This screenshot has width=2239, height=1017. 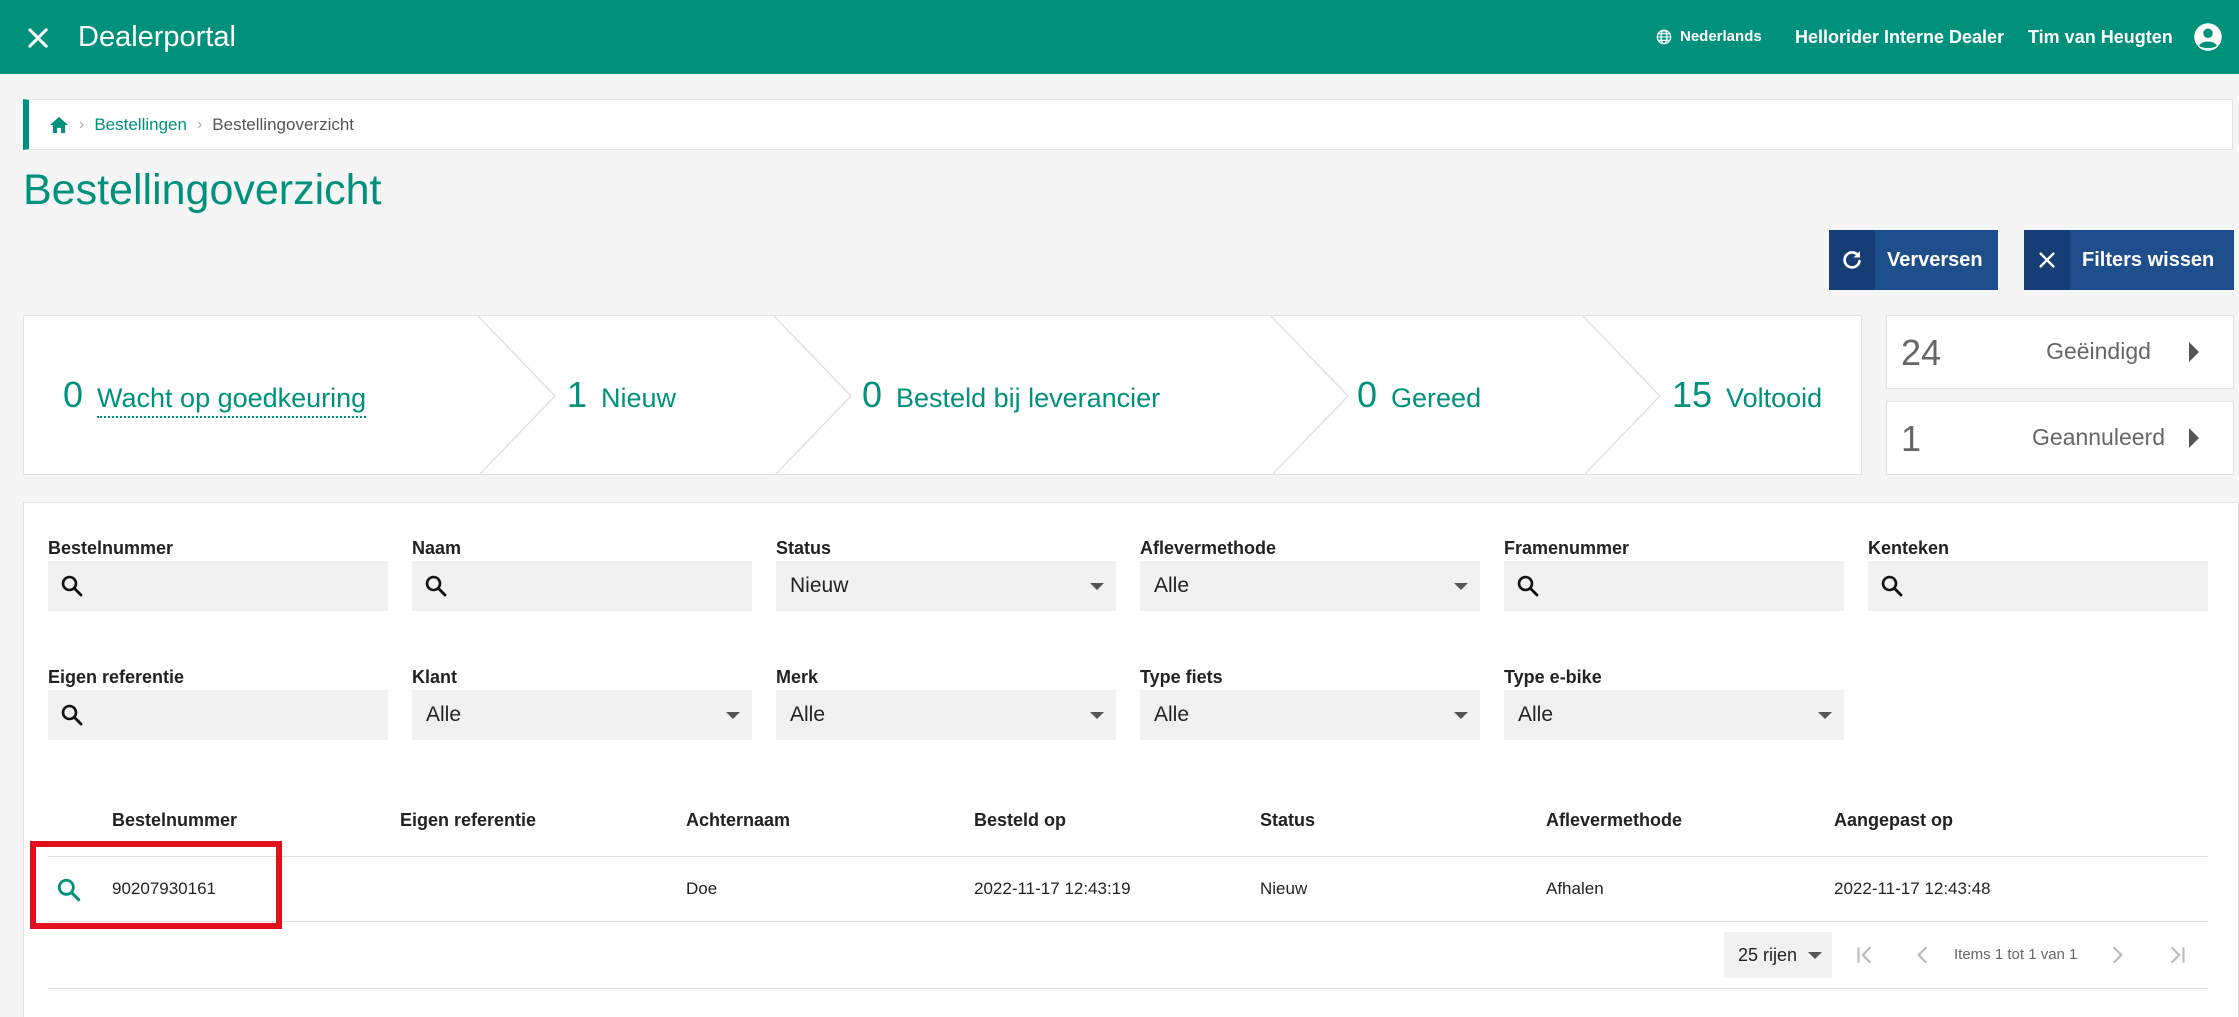 I want to click on card-geeindigd: 24 Geëindigd, so click(x=2060, y=352).